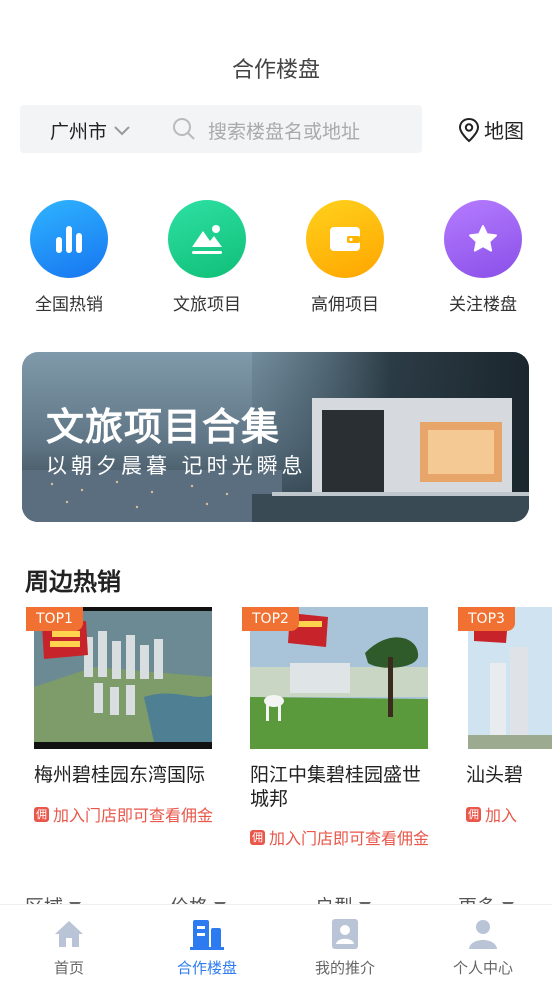  I want to click on landscape-icon, so click(207, 239).